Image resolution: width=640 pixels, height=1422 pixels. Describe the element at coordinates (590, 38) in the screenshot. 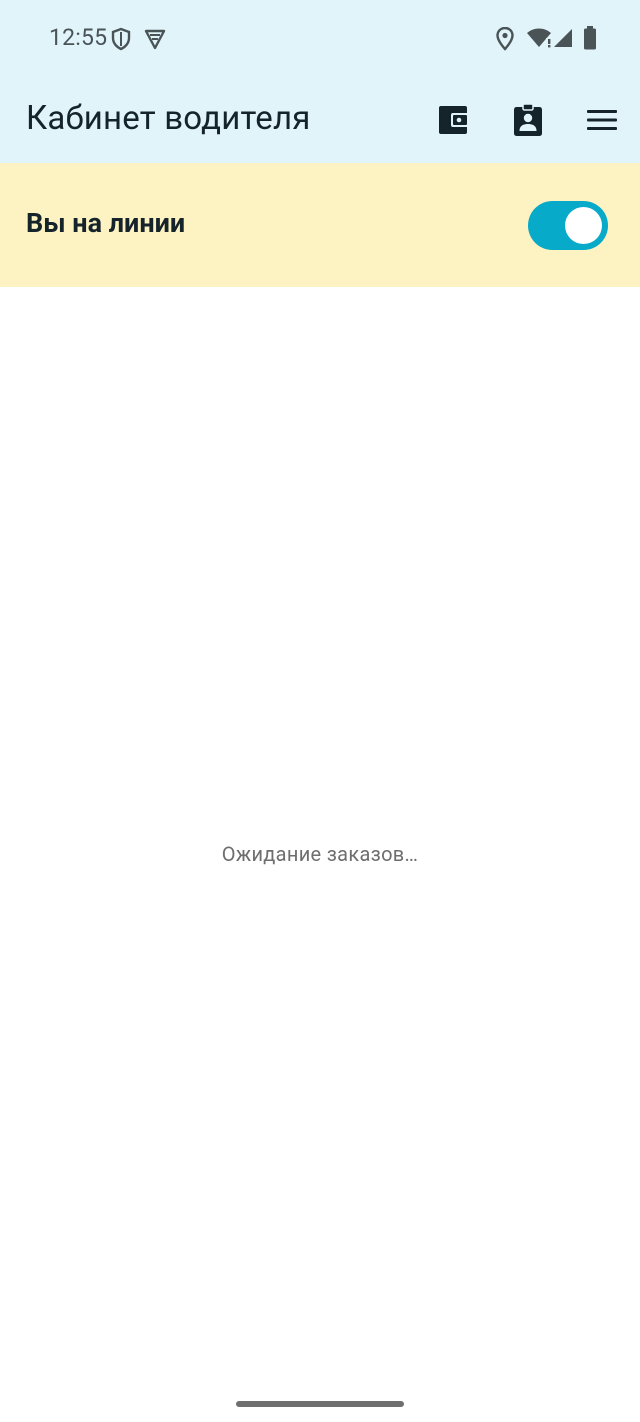

I see `battery-icon` at that location.